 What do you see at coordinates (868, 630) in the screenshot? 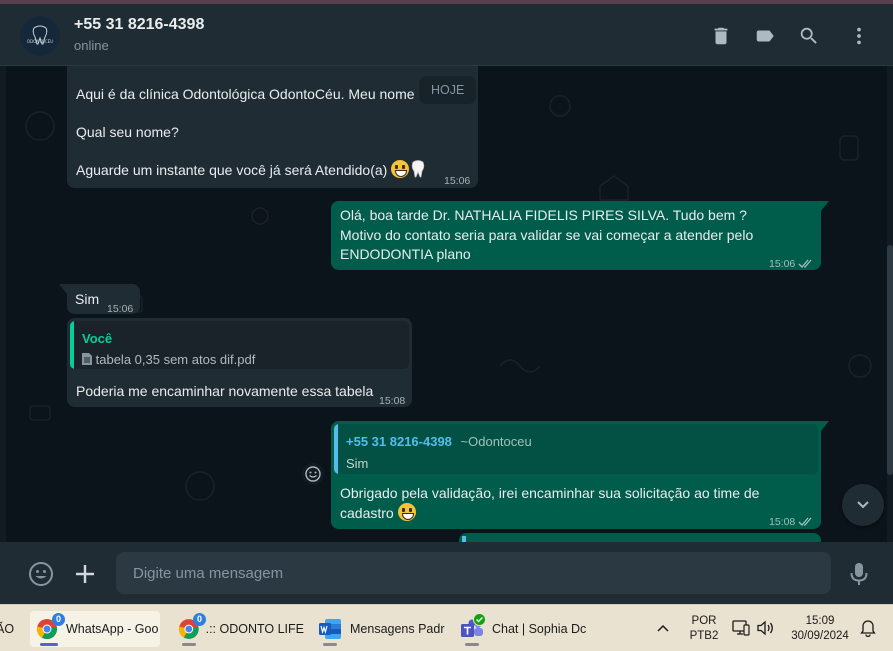
I see `notifications-bell-icon` at bounding box center [868, 630].